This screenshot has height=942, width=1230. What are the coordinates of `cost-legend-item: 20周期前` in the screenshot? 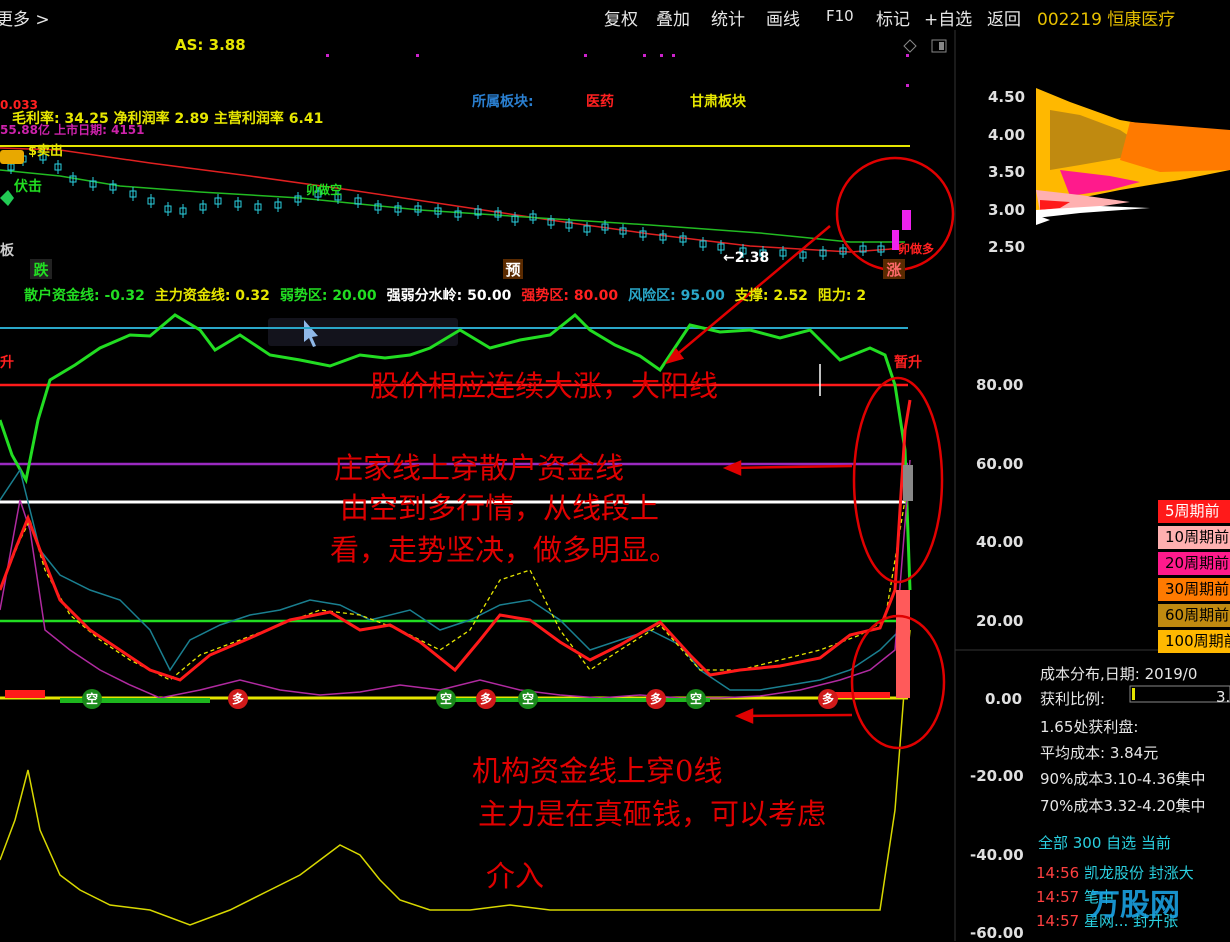 It's located at (1194, 563).